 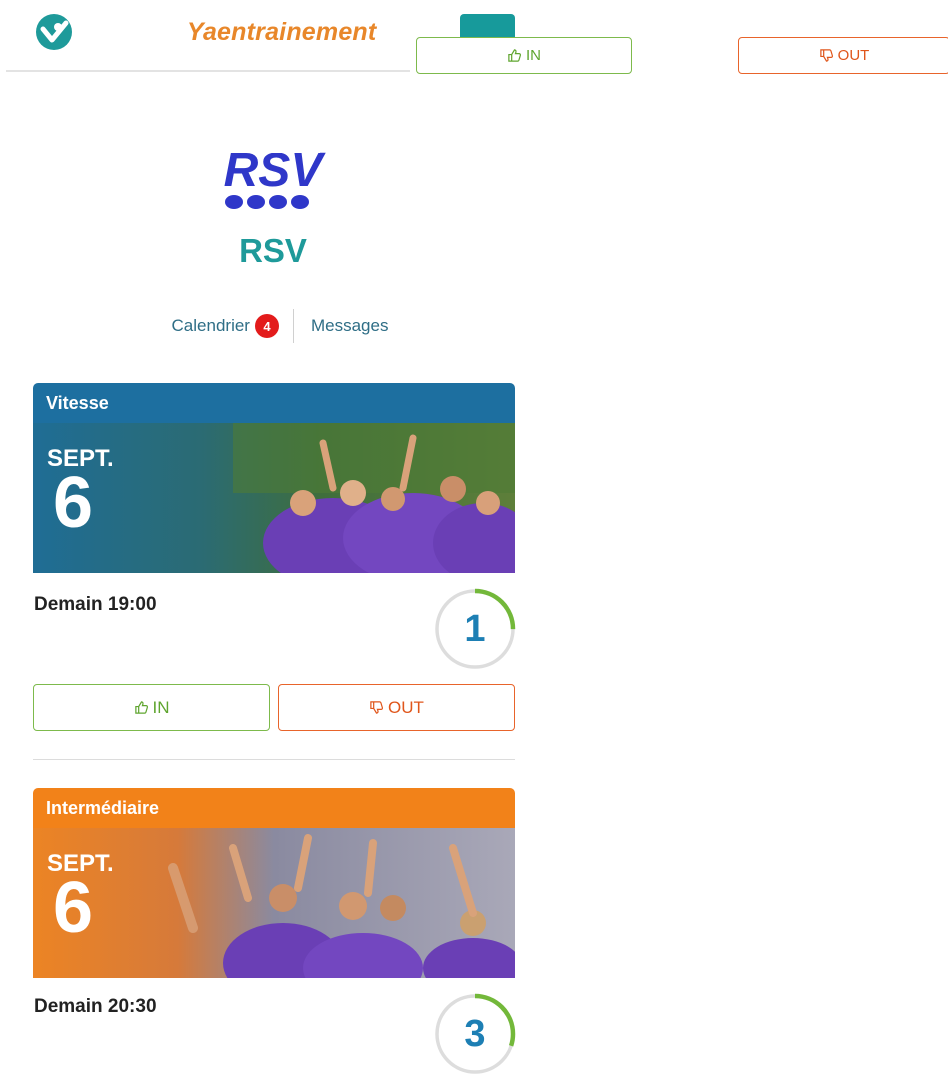 I want to click on team-tabs: Calendrier 4 Messages, so click(x=280, y=326).